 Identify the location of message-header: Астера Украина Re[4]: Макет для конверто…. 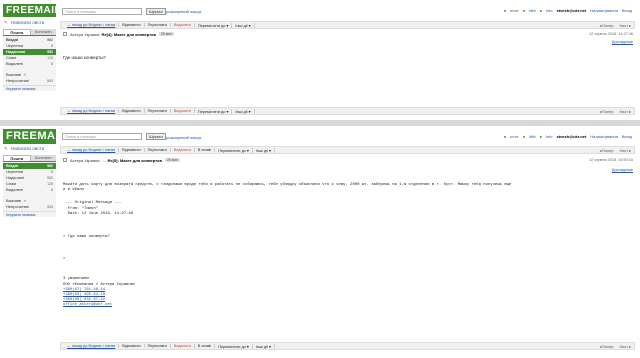
(347, 34).